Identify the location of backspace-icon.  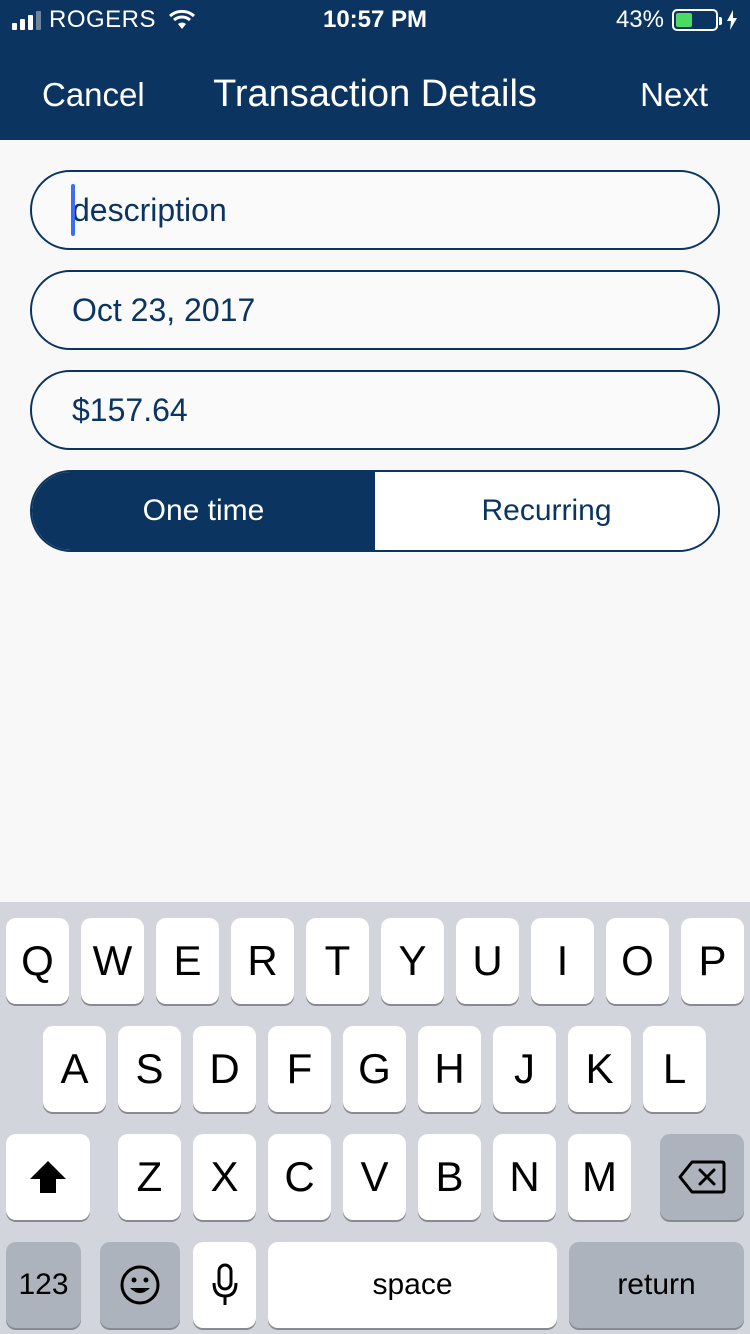
(702, 1177).